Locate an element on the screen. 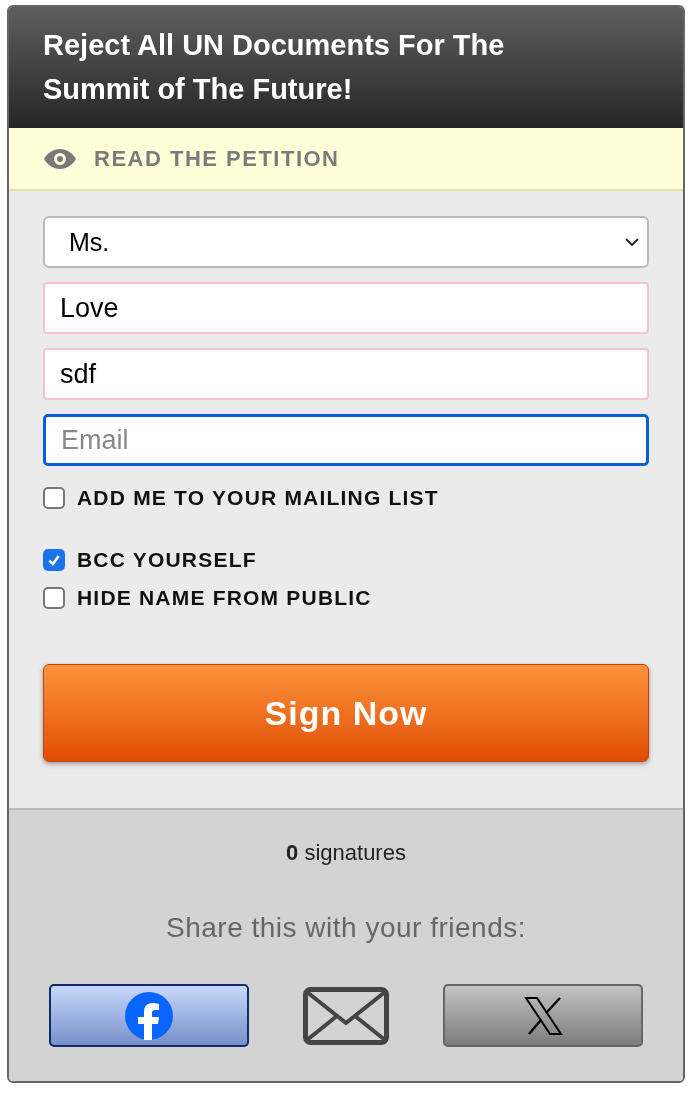 The height and width of the screenshot is (1102, 692). title-select: Ms. is located at coordinates (346, 242).